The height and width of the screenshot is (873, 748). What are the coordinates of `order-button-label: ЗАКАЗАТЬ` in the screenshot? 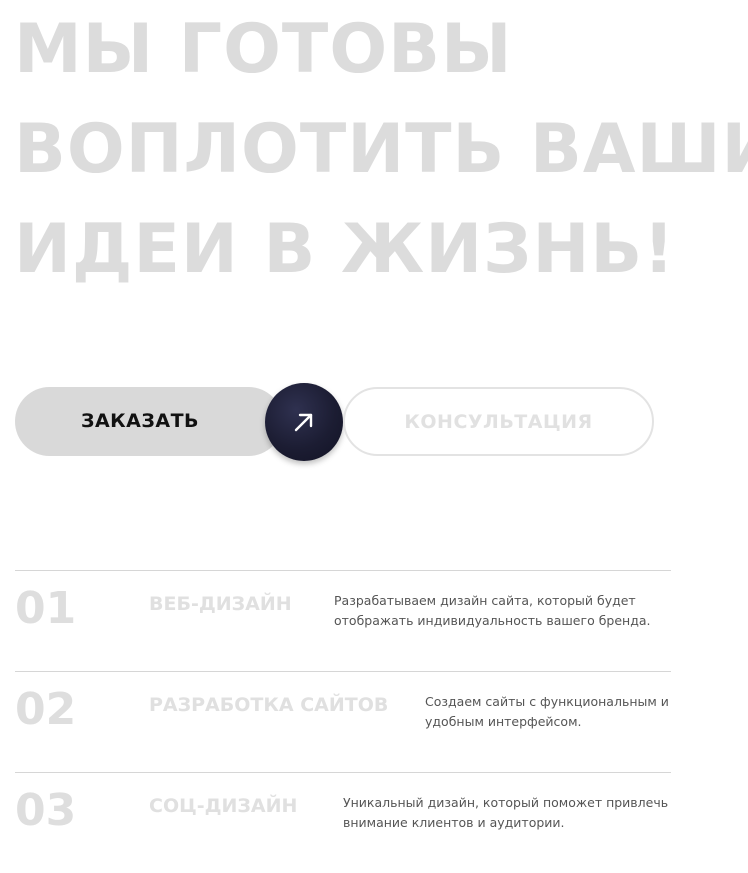 It's located at (140, 421).